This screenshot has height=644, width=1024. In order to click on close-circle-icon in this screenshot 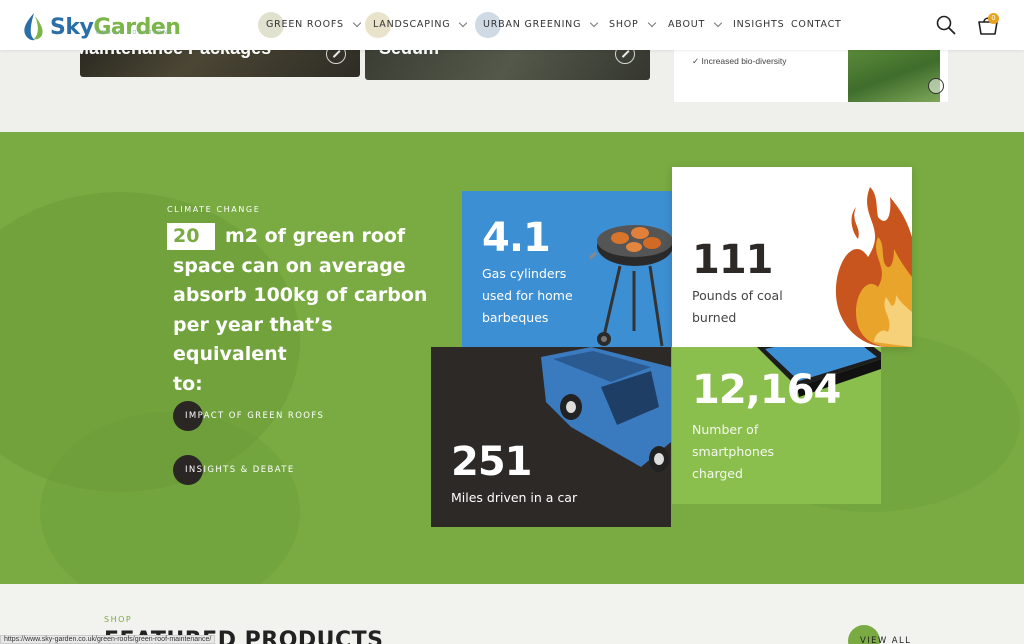, I will do `click(936, 86)`.